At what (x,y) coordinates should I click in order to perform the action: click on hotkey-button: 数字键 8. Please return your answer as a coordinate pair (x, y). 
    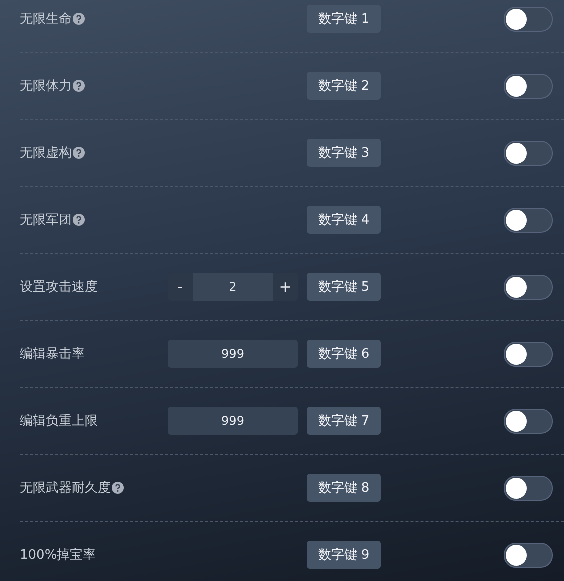
    Looking at the image, I should click on (344, 488).